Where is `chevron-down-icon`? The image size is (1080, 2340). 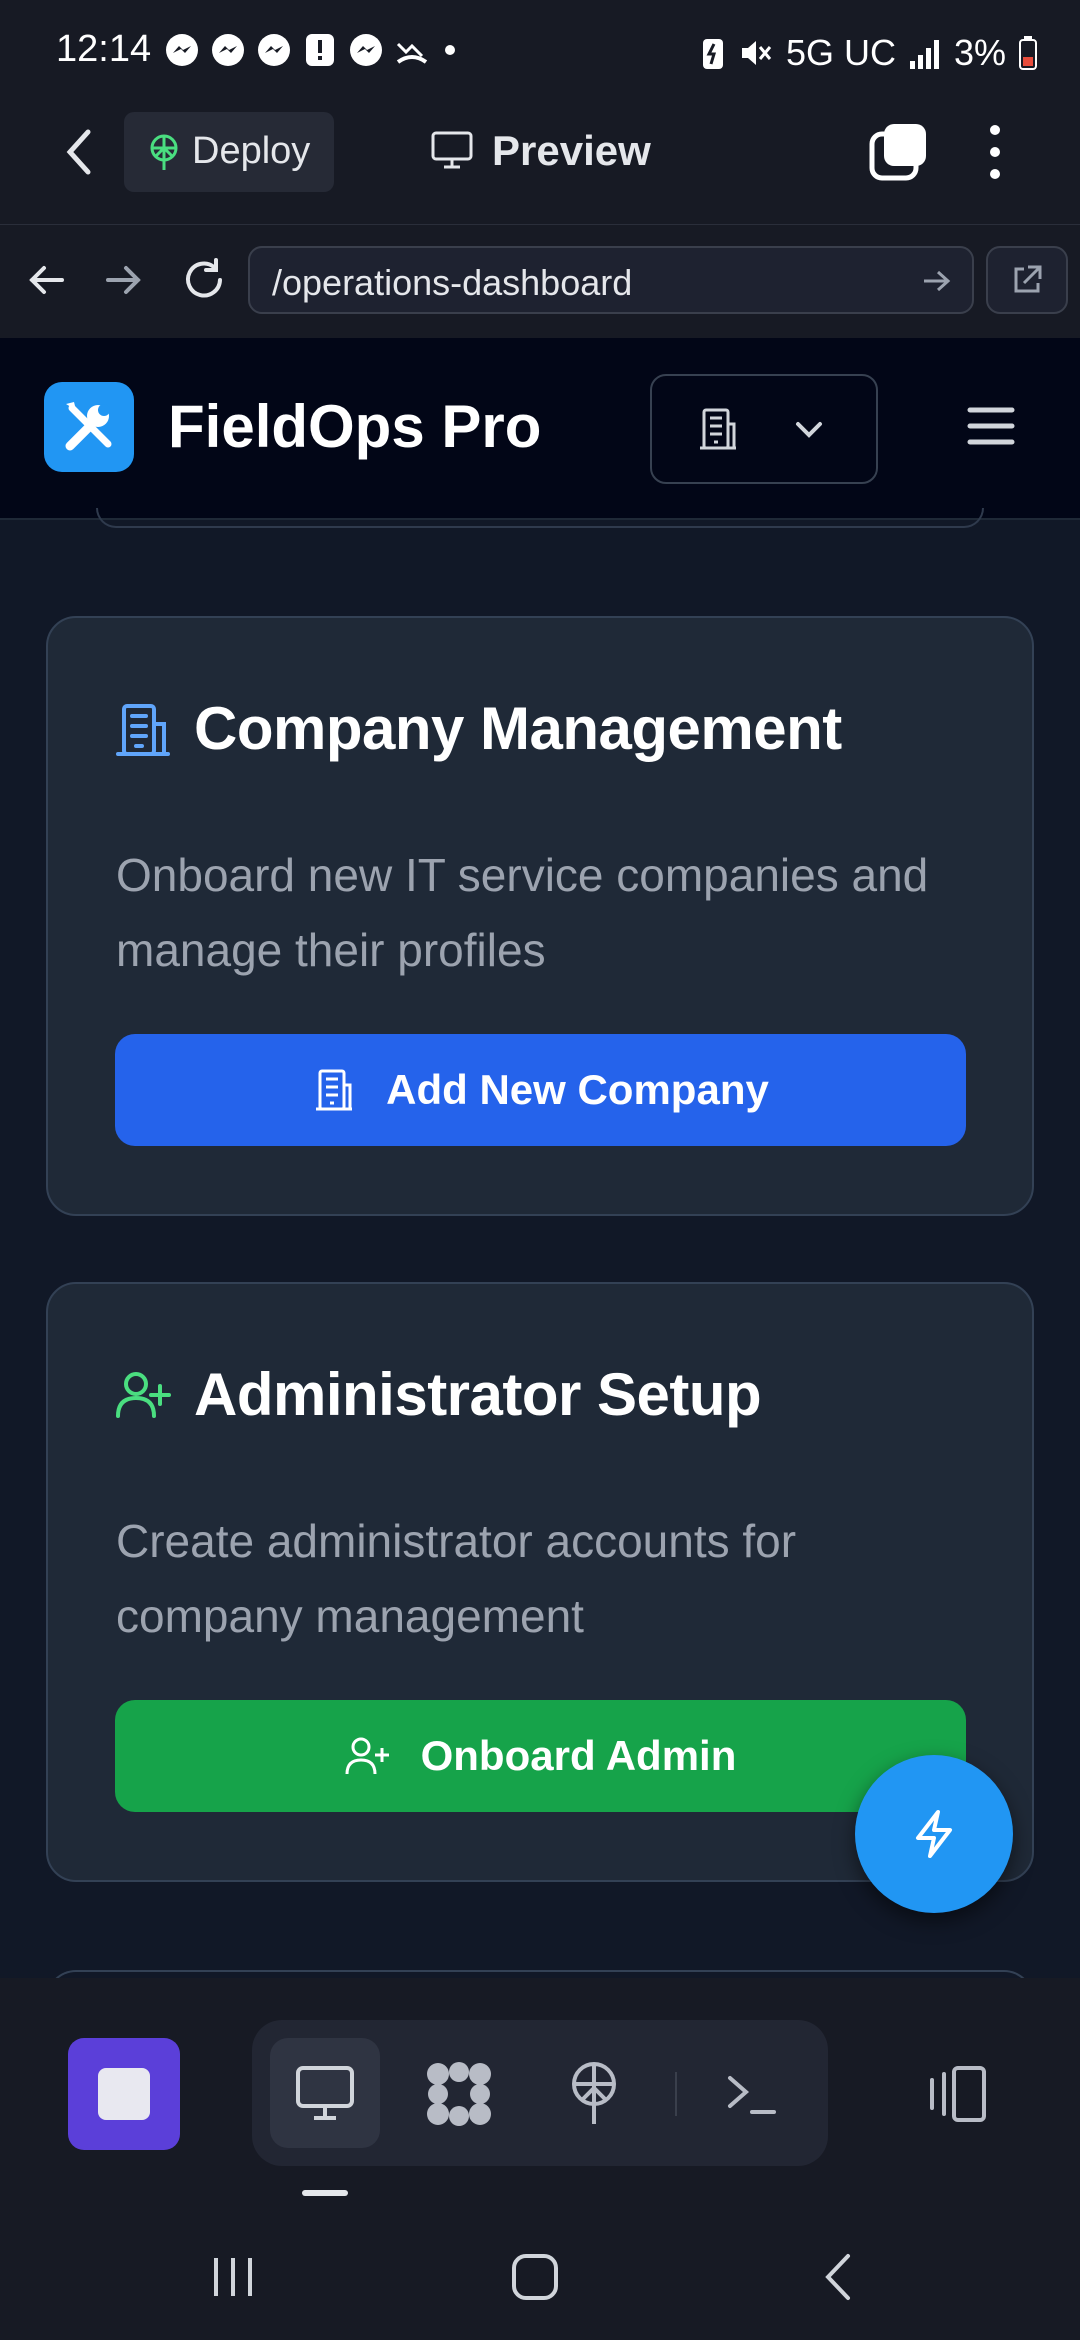
chevron-down-icon is located at coordinates (809, 429).